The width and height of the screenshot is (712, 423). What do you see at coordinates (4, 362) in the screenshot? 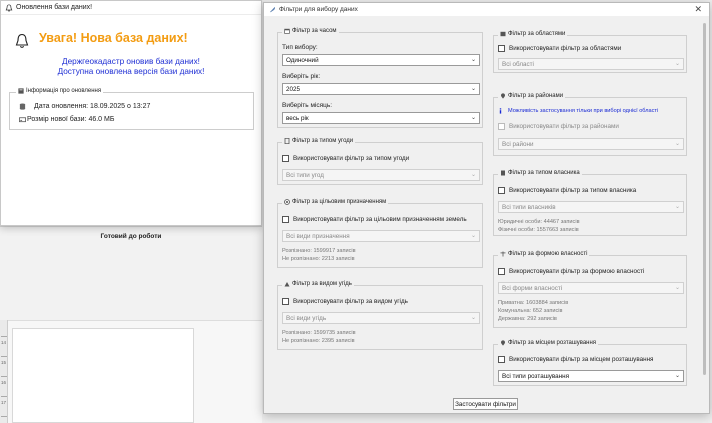
I see `ruler-number: 15` at bounding box center [4, 362].